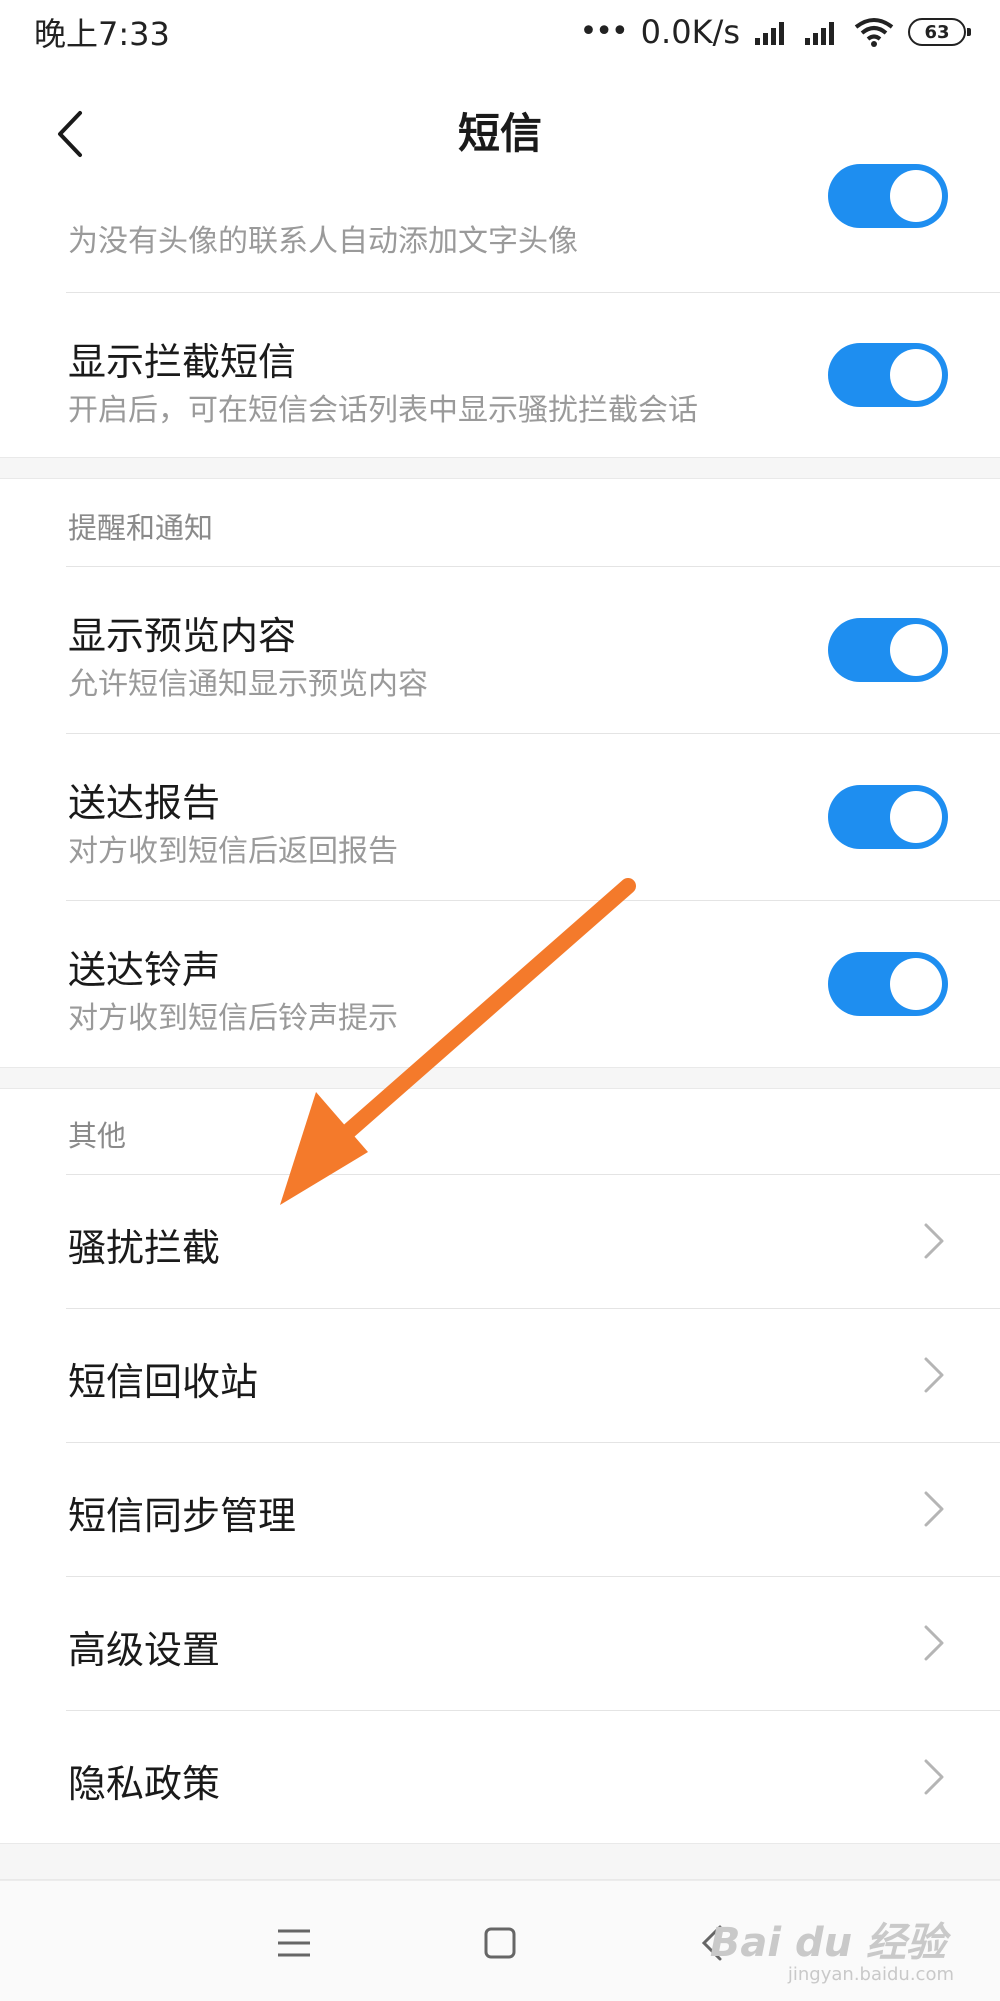 This screenshot has height=2001, width=1000. What do you see at coordinates (500, 817) in the screenshot?
I see `setting-delivery-report: 送达报告 对方收到短信后返回报告` at bounding box center [500, 817].